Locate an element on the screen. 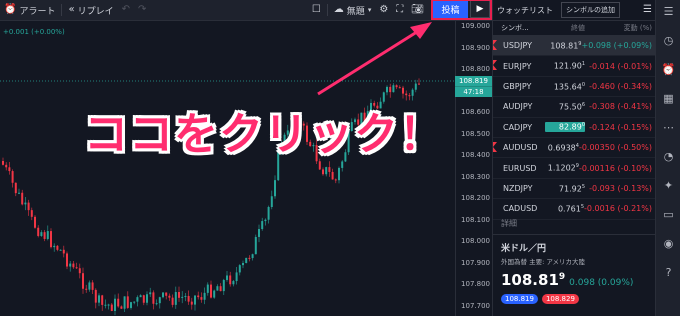 Image resolution: width=680 pixels, height=316 pixels. watchlist-tab: ウォッチリスト is located at coordinates (525, 10).